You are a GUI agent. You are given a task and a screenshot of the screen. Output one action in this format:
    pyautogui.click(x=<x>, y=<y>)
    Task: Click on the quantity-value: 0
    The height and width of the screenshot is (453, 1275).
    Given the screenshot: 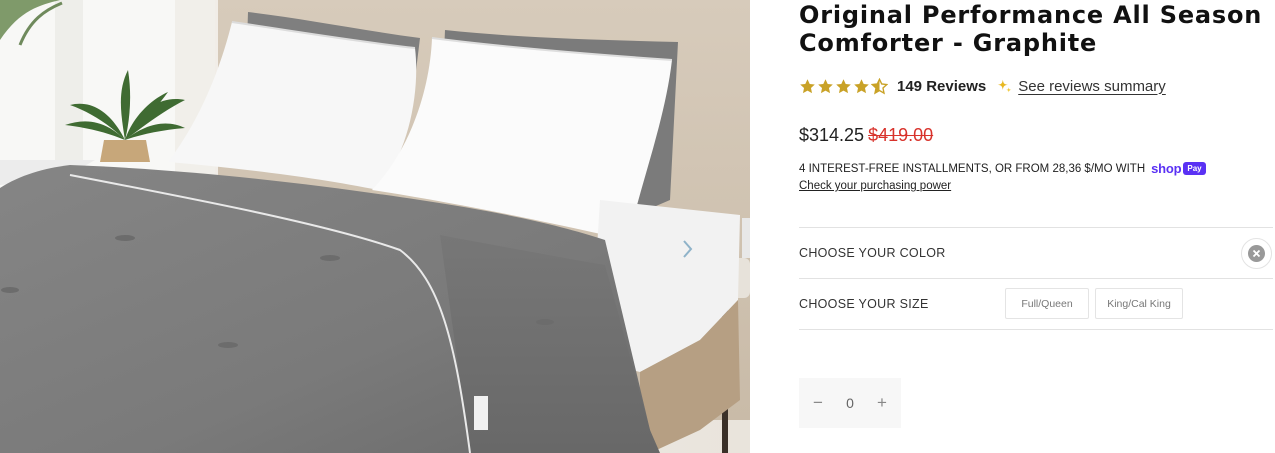 What is the action you would take?
    pyautogui.click(x=850, y=403)
    